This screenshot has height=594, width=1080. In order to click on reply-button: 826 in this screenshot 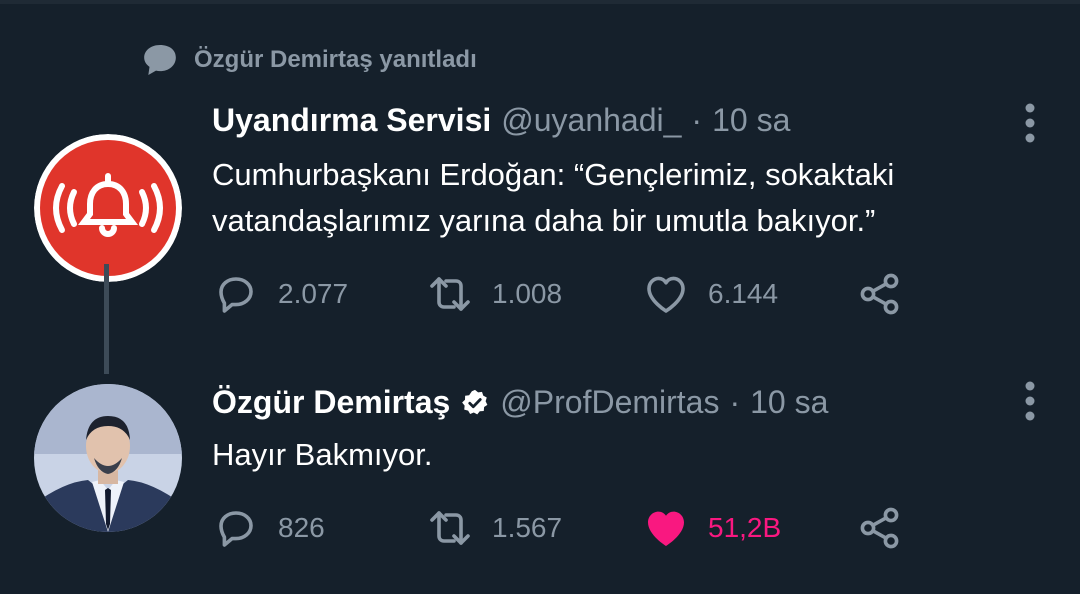, I will do `click(319, 528)`.